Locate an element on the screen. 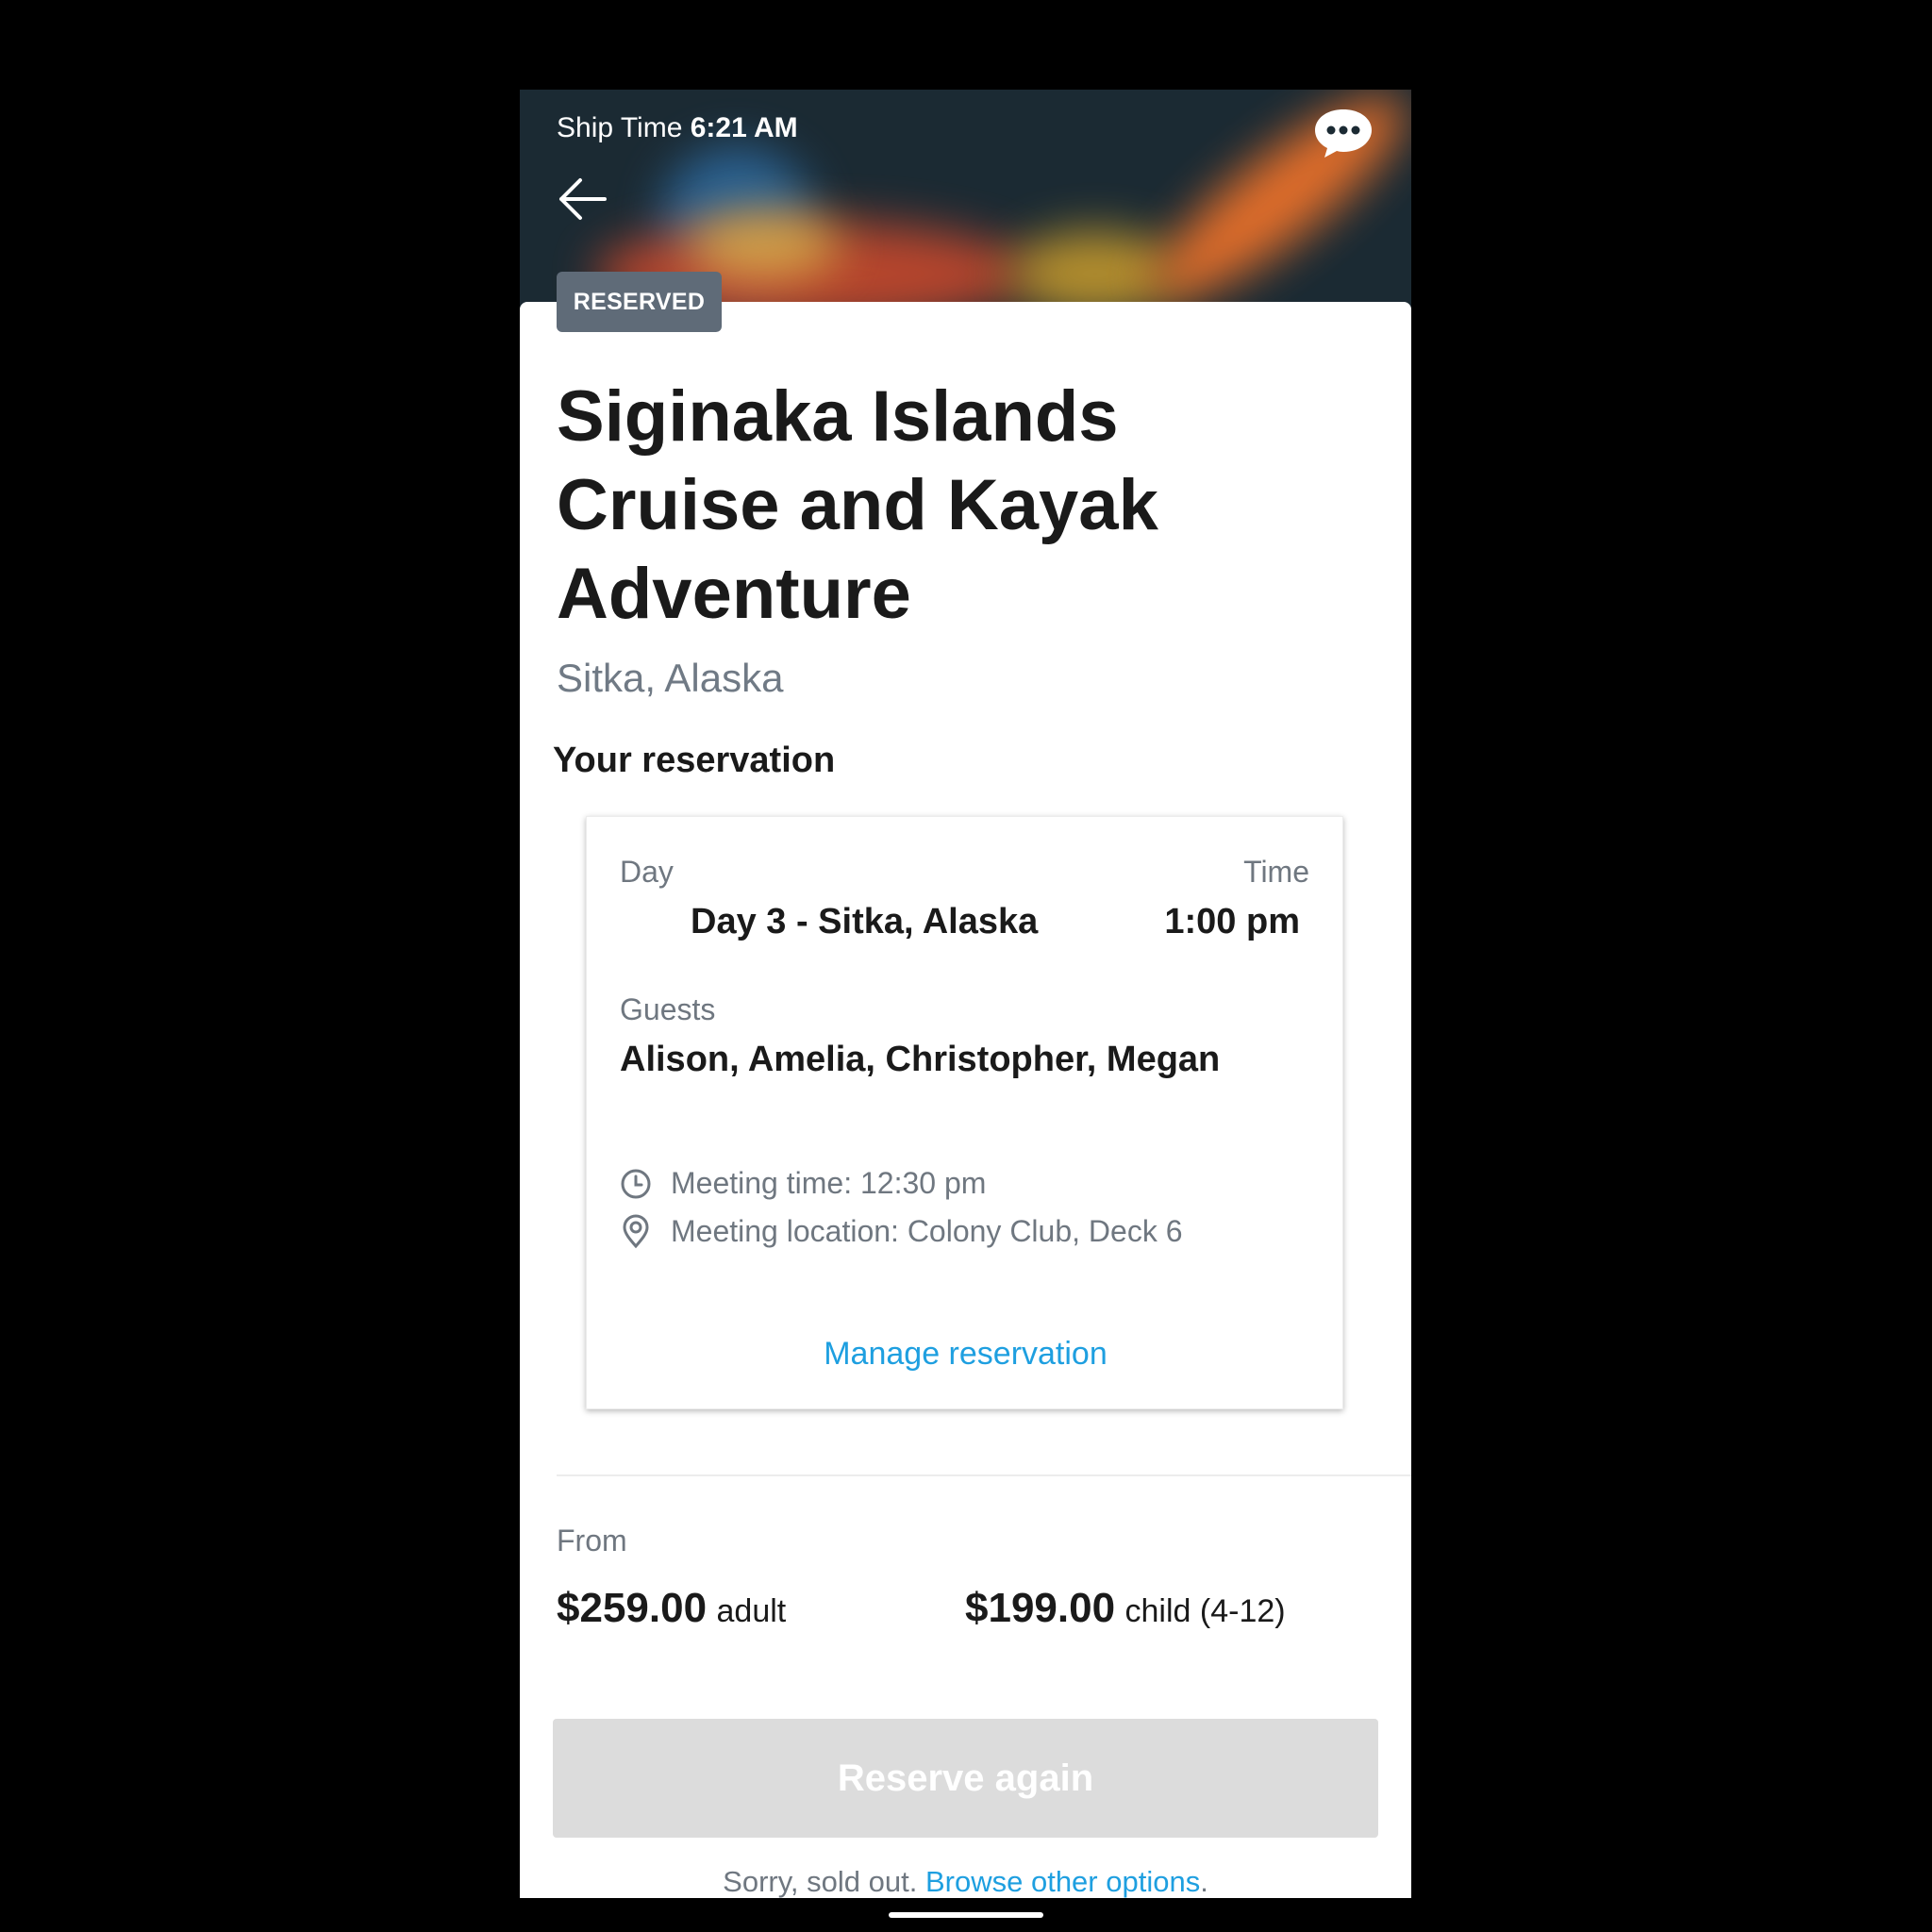 The height and width of the screenshot is (1932, 1932). meeting-time-row: Meeting time: 12:30 pm is located at coordinates (803, 1184).